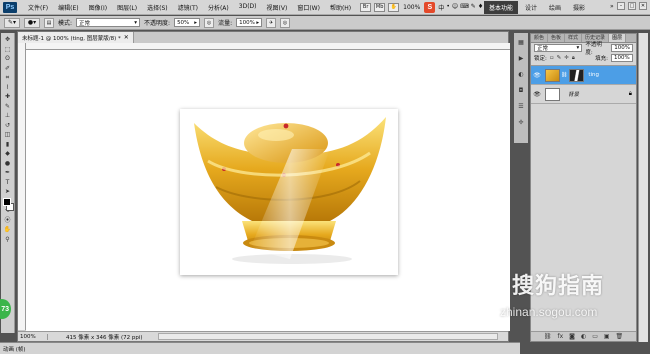 The width and height of the screenshot is (650, 354). I want to click on minimize-icon: –, so click(621, 6).